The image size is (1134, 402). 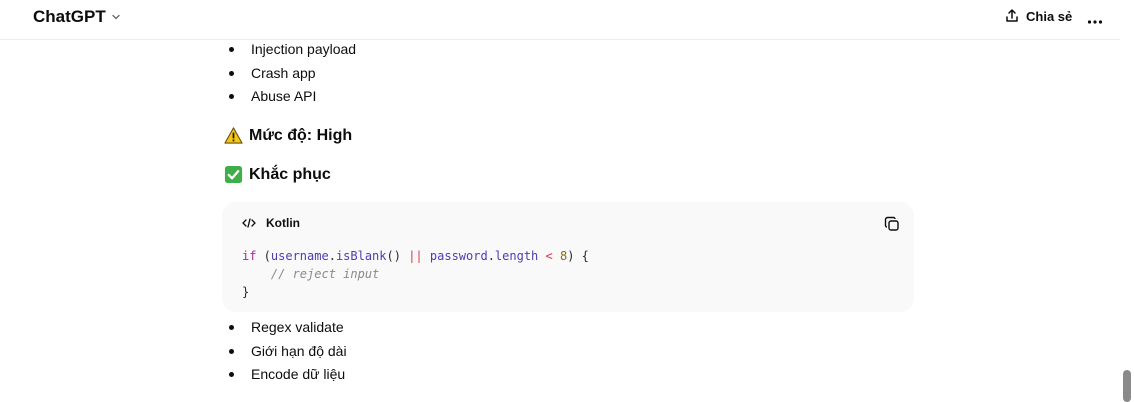 I want to click on copy-code-button, so click(x=892, y=226).